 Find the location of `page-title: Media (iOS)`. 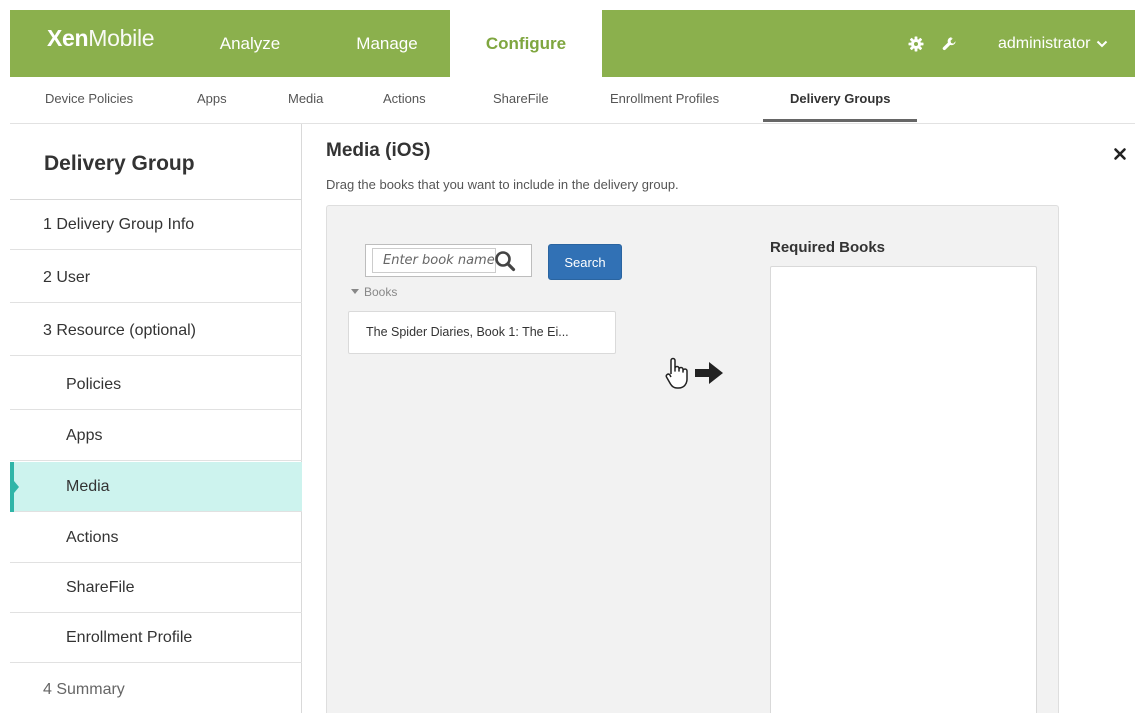

page-title: Media (iOS) is located at coordinates (378, 150).